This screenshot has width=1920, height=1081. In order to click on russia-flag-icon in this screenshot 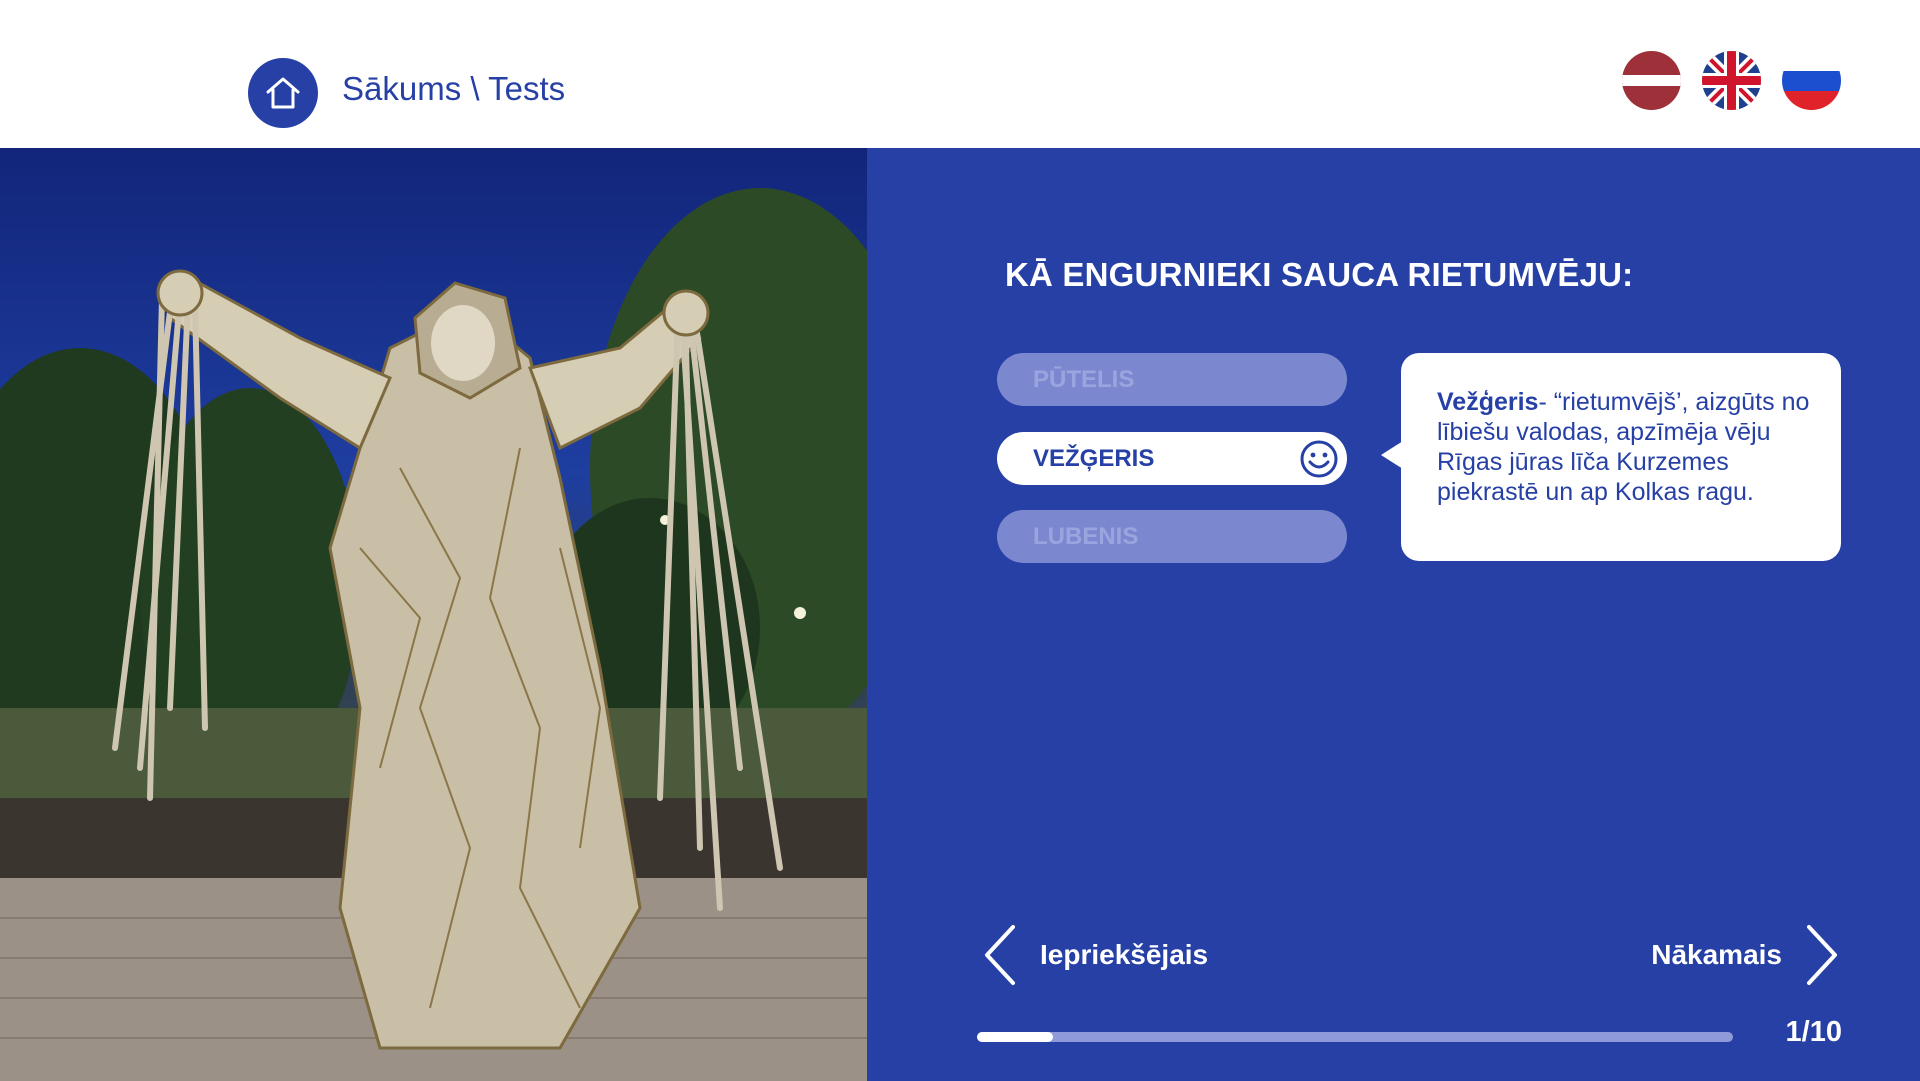, I will do `click(1811, 80)`.